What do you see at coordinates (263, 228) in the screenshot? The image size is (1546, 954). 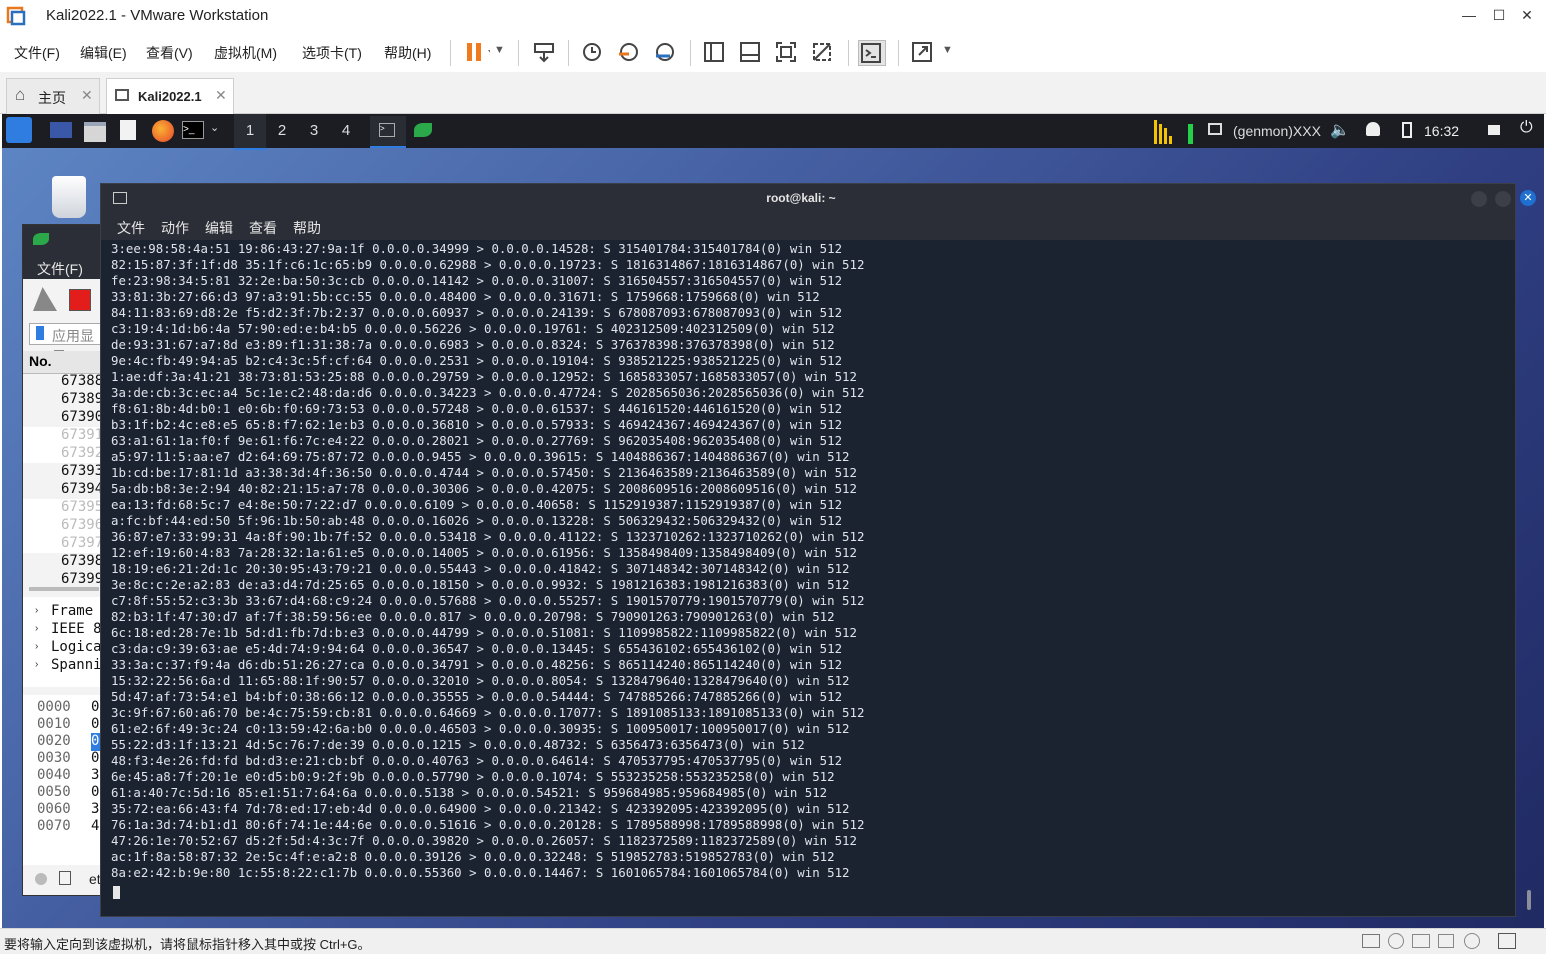 I see `terminal-menu-view: 查看` at bounding box center [263, 228].